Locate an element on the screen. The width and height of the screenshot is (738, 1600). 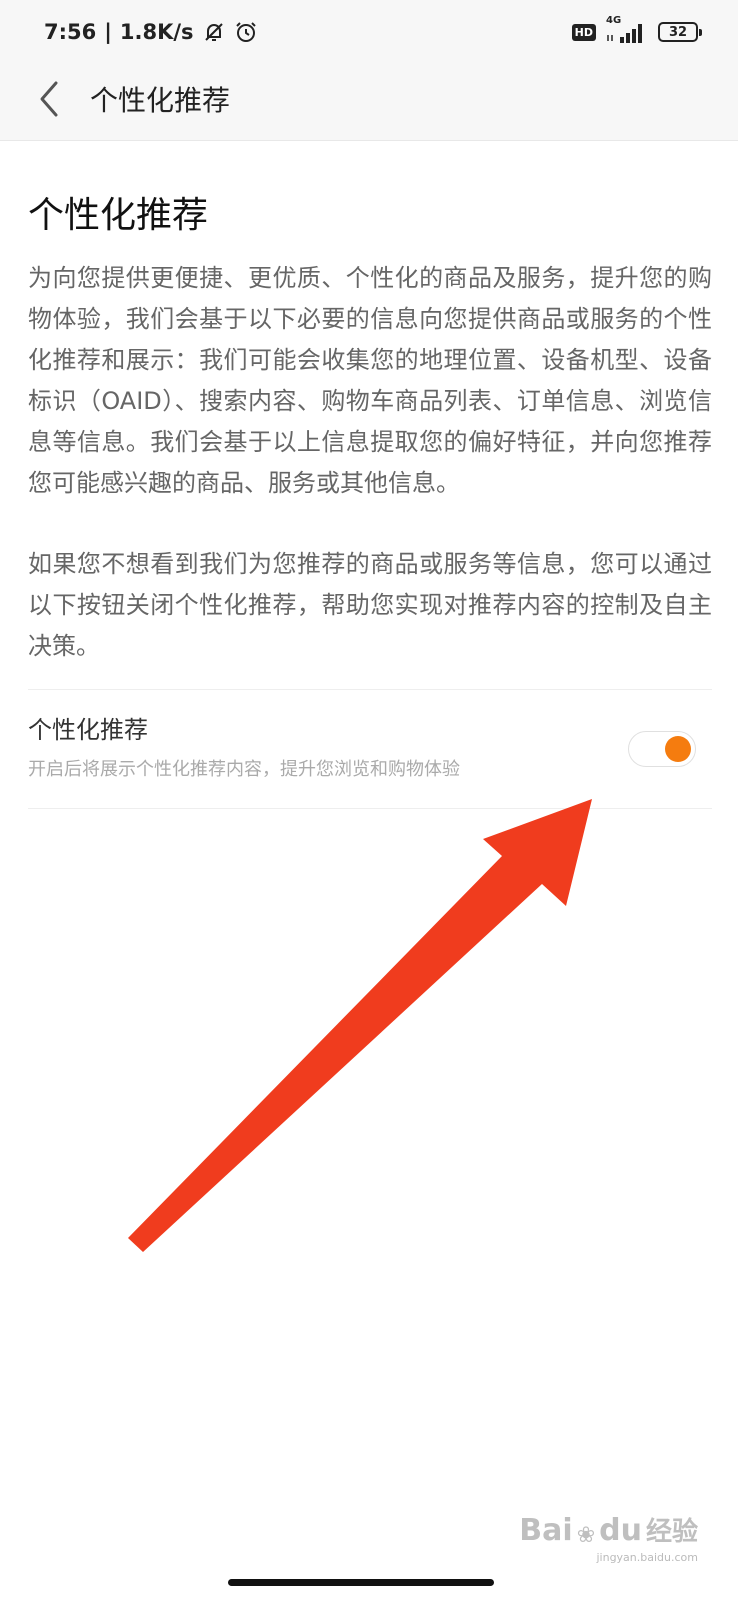
watermark-brand-cn: 经验 is located at coordinates (671, 1532).